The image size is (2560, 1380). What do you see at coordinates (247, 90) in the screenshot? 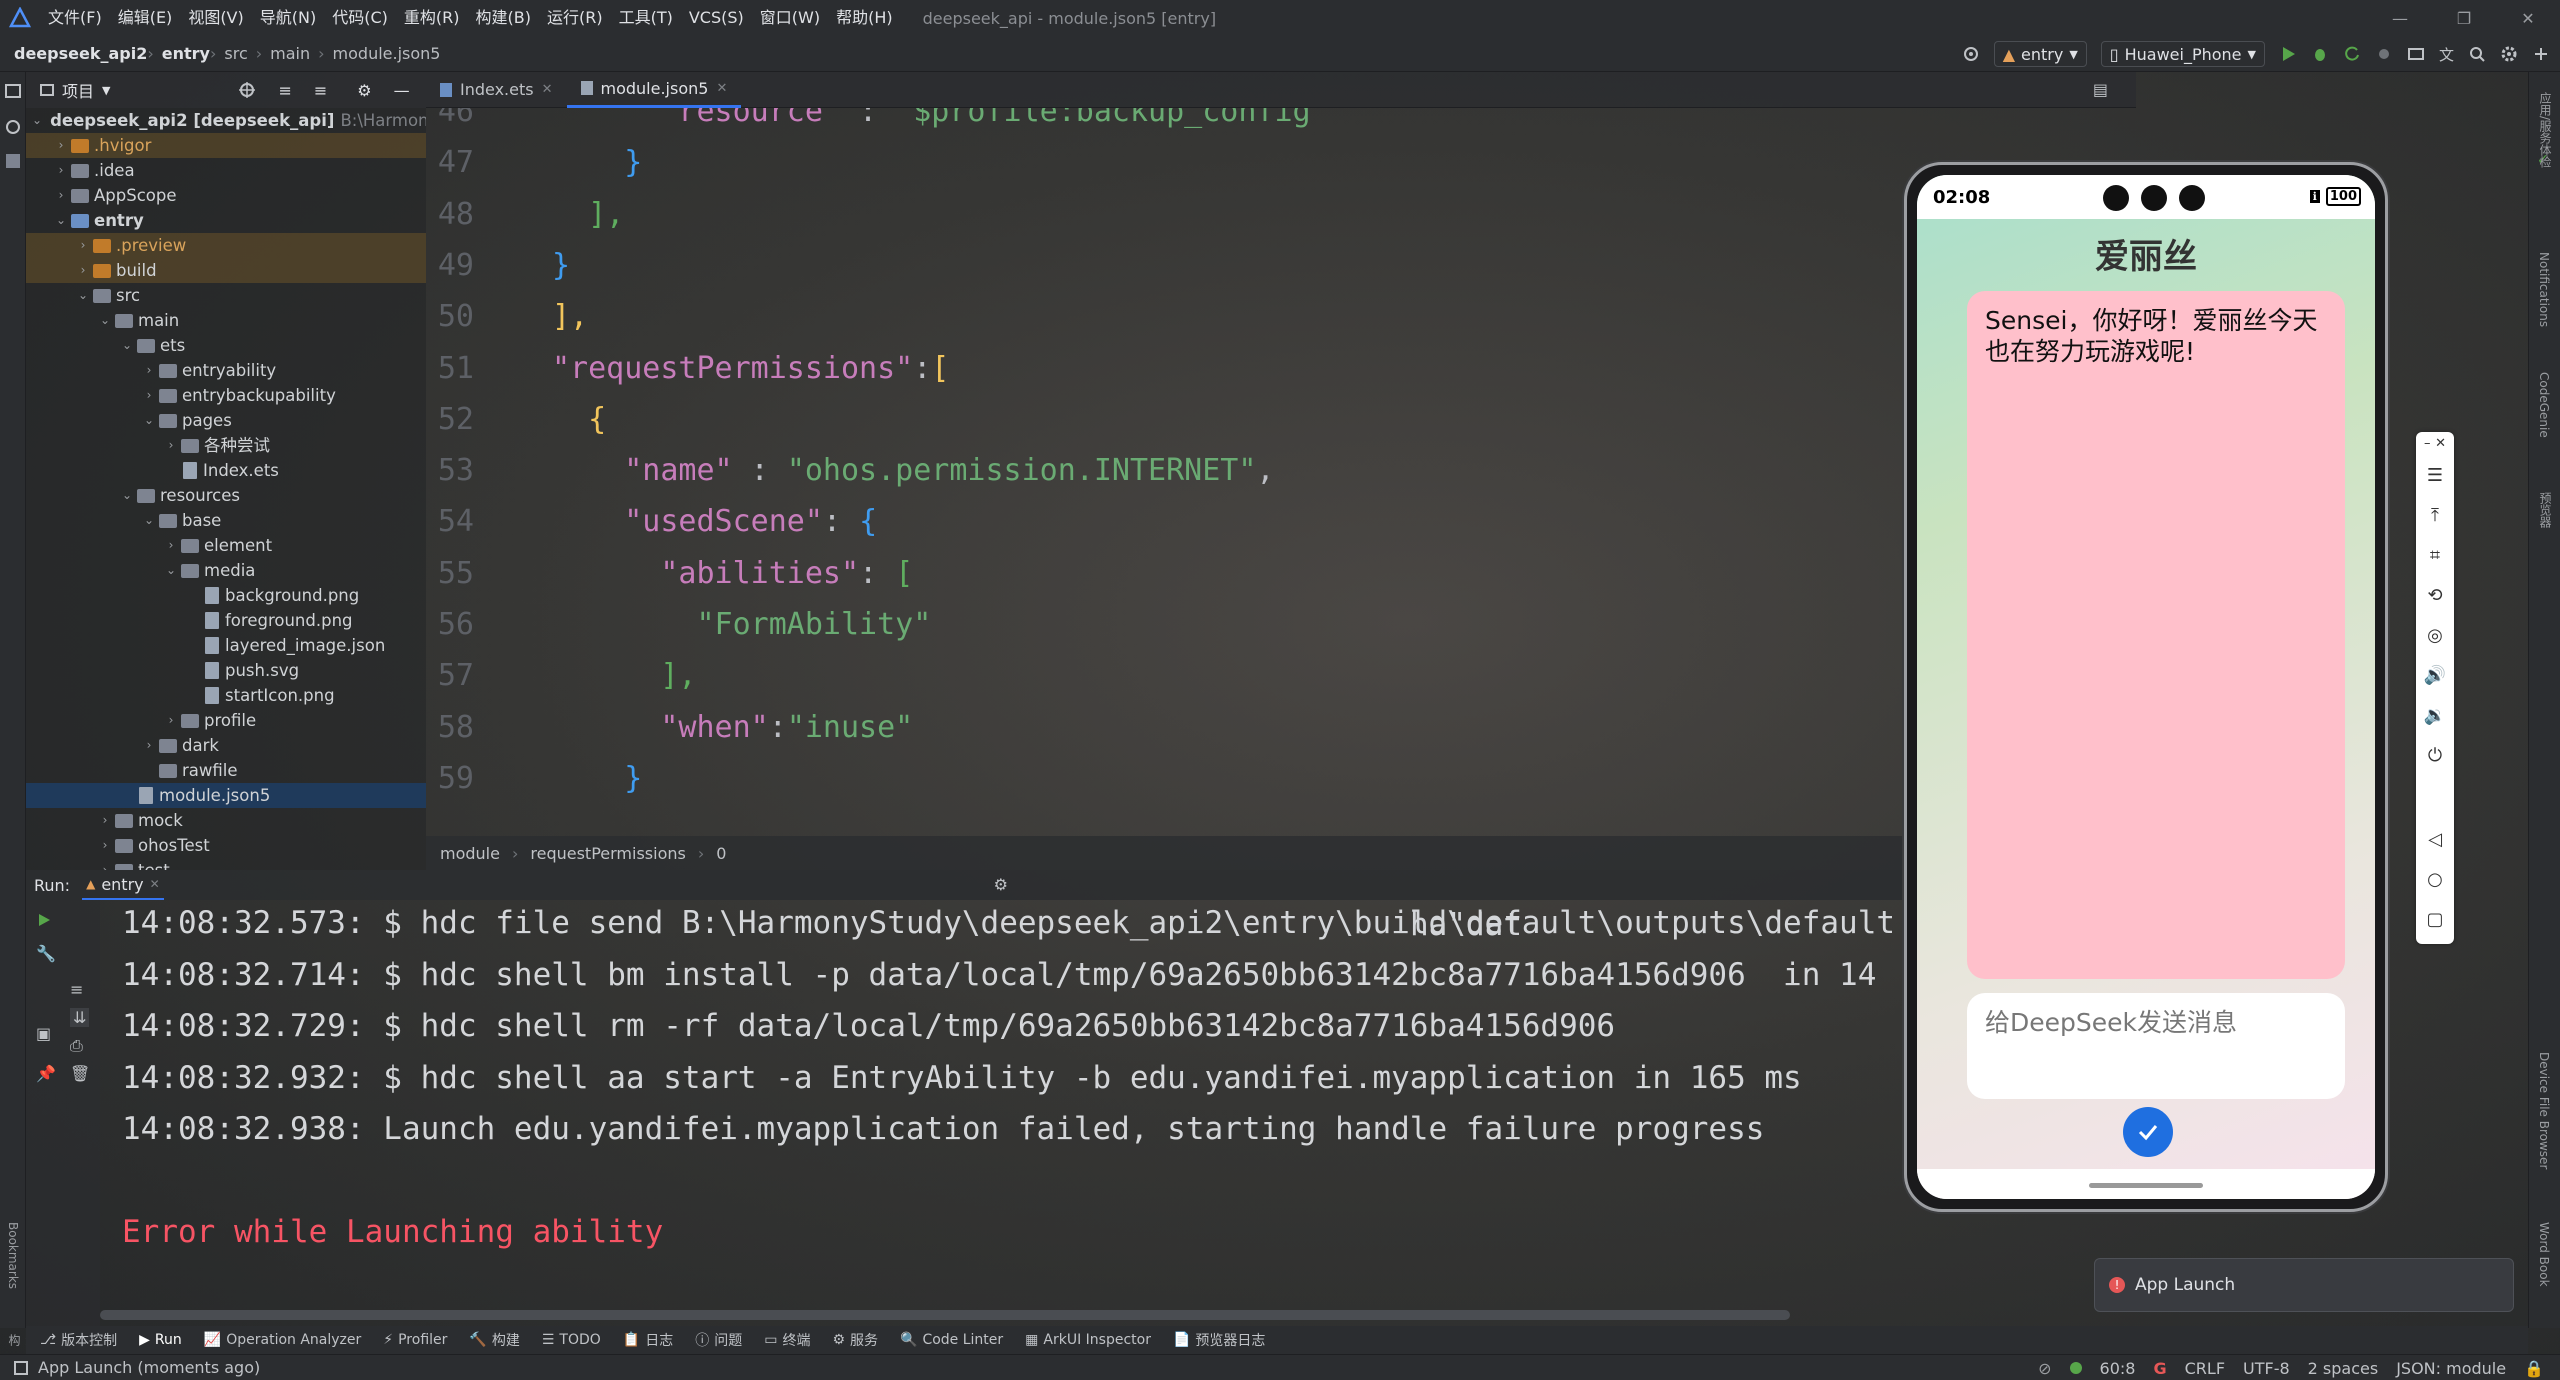
I see `locate-icon` at bounding box center [247, 90].